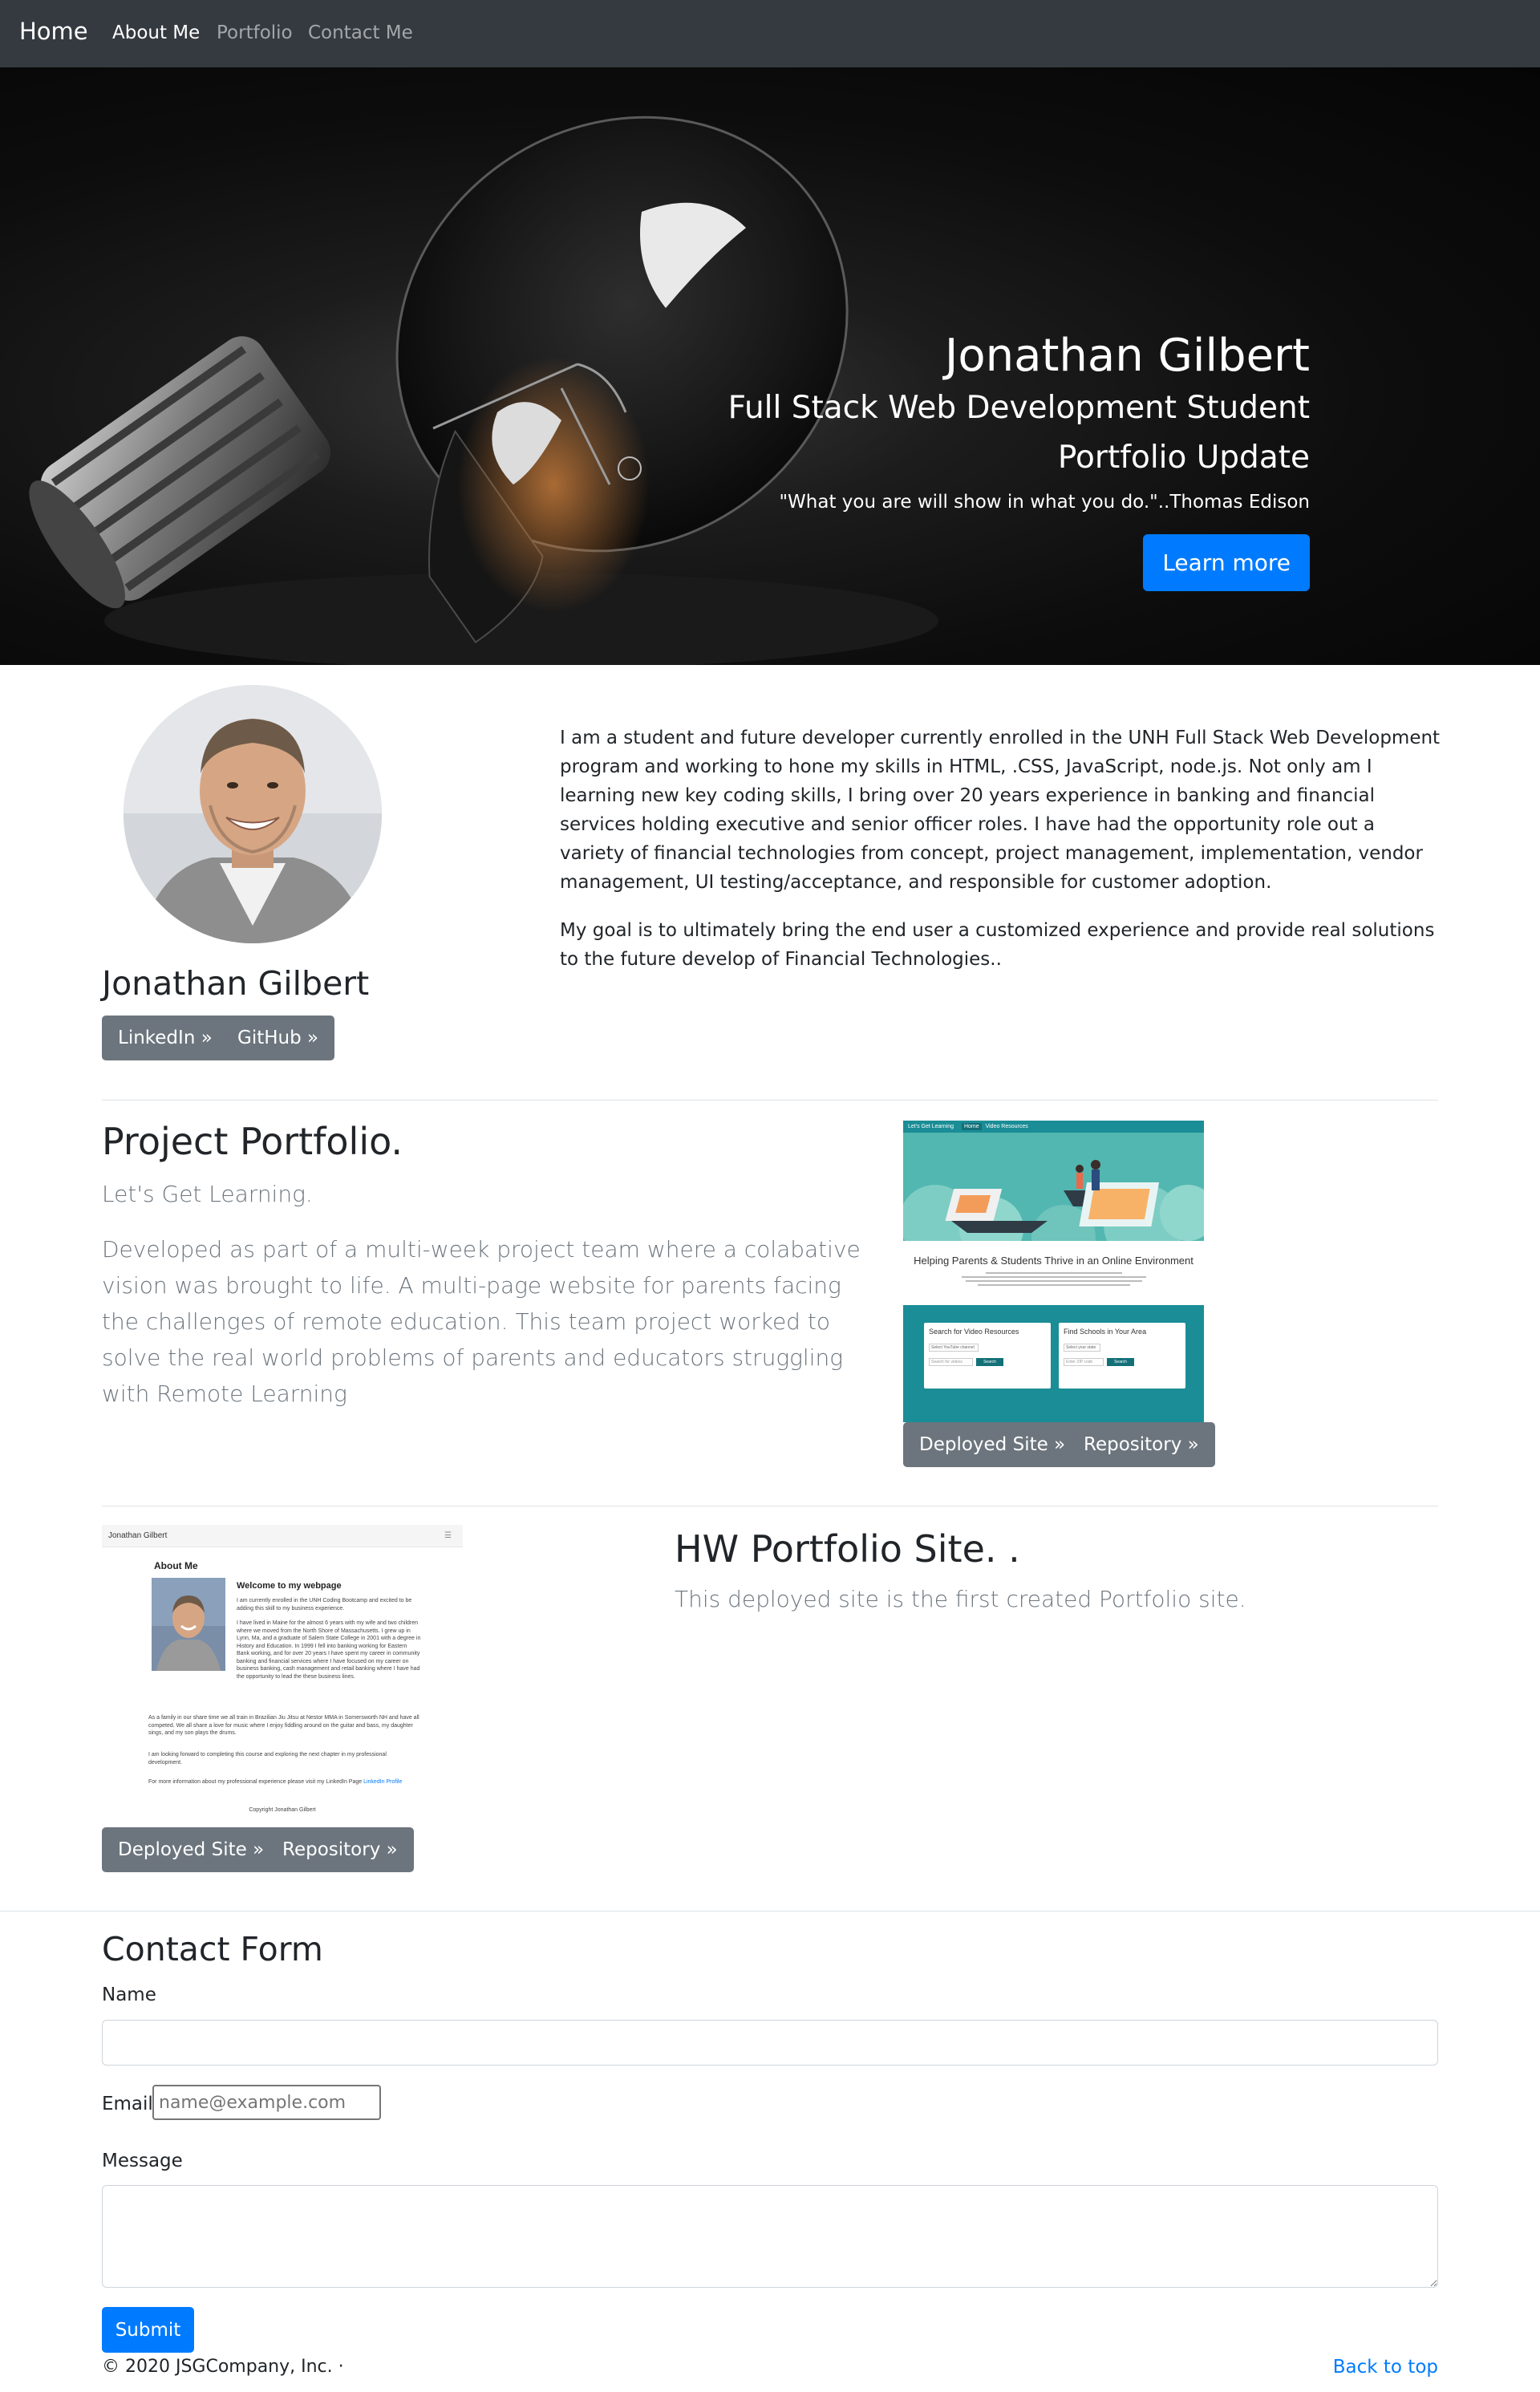 Image resolution: width=1540 pixels, height=2392 pixels. Describe the element at coordinates (1084, 1362) in the screenshot. I see `shot1-card2-input: Enter ZIP code` at that location.